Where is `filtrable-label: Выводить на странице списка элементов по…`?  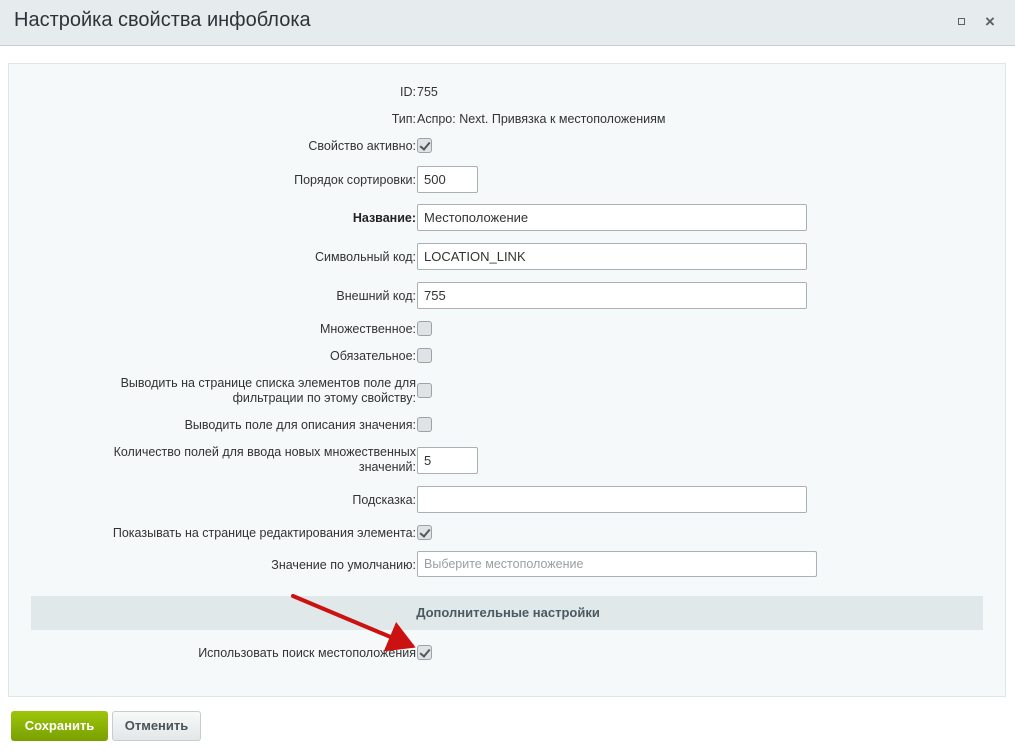 filtrable-label: Выводить на странице списка элементов по… is located at coordinates (268, 390).